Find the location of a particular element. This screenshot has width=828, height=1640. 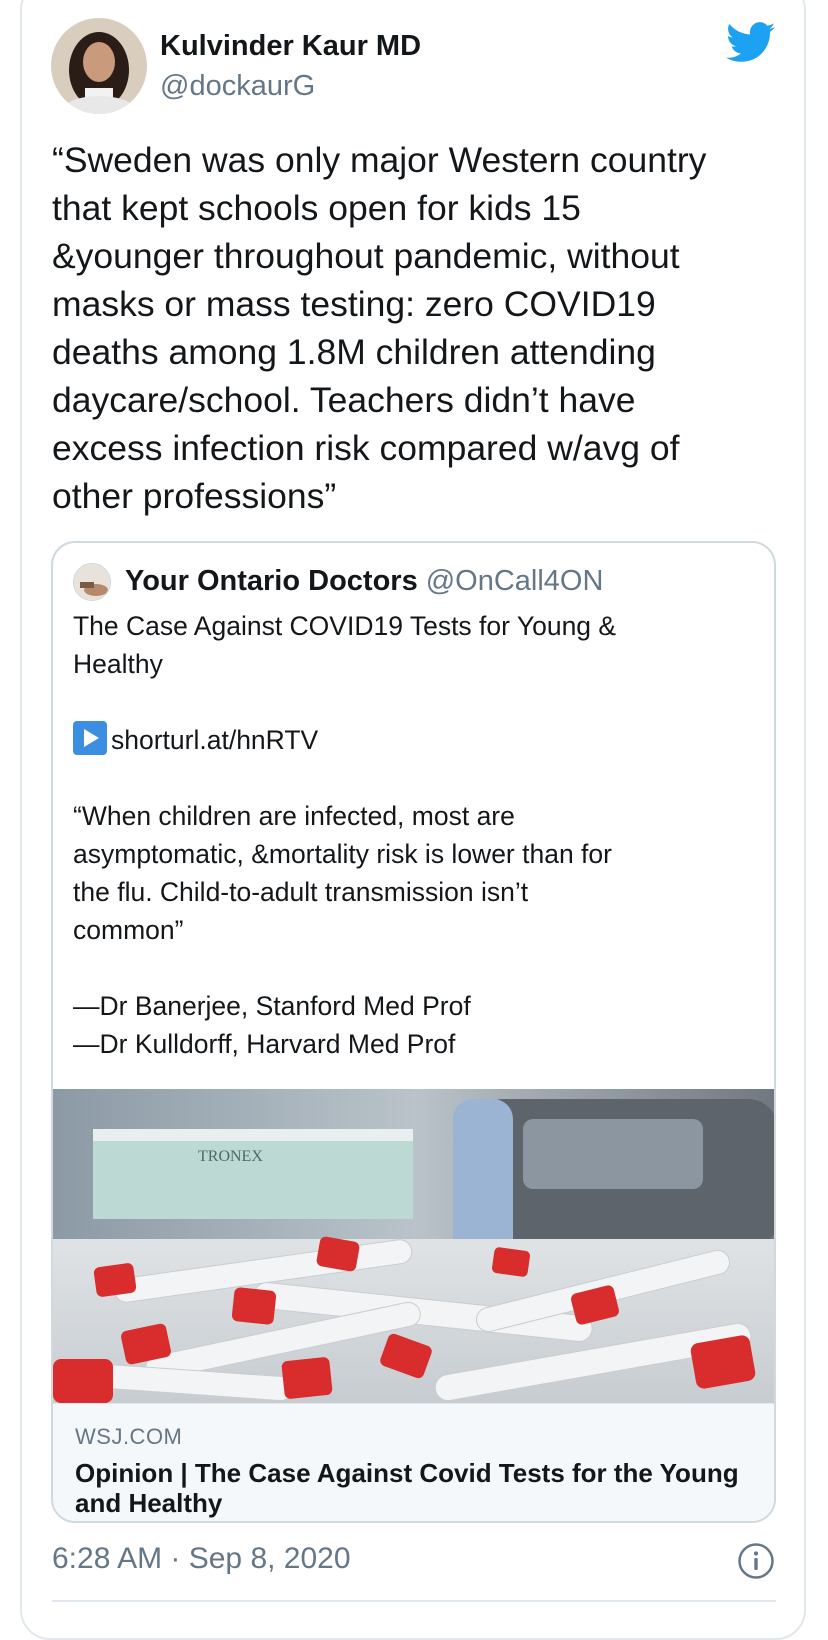

quoted-author-handle: @OnCall4ON is located at coordinates (515, 581).